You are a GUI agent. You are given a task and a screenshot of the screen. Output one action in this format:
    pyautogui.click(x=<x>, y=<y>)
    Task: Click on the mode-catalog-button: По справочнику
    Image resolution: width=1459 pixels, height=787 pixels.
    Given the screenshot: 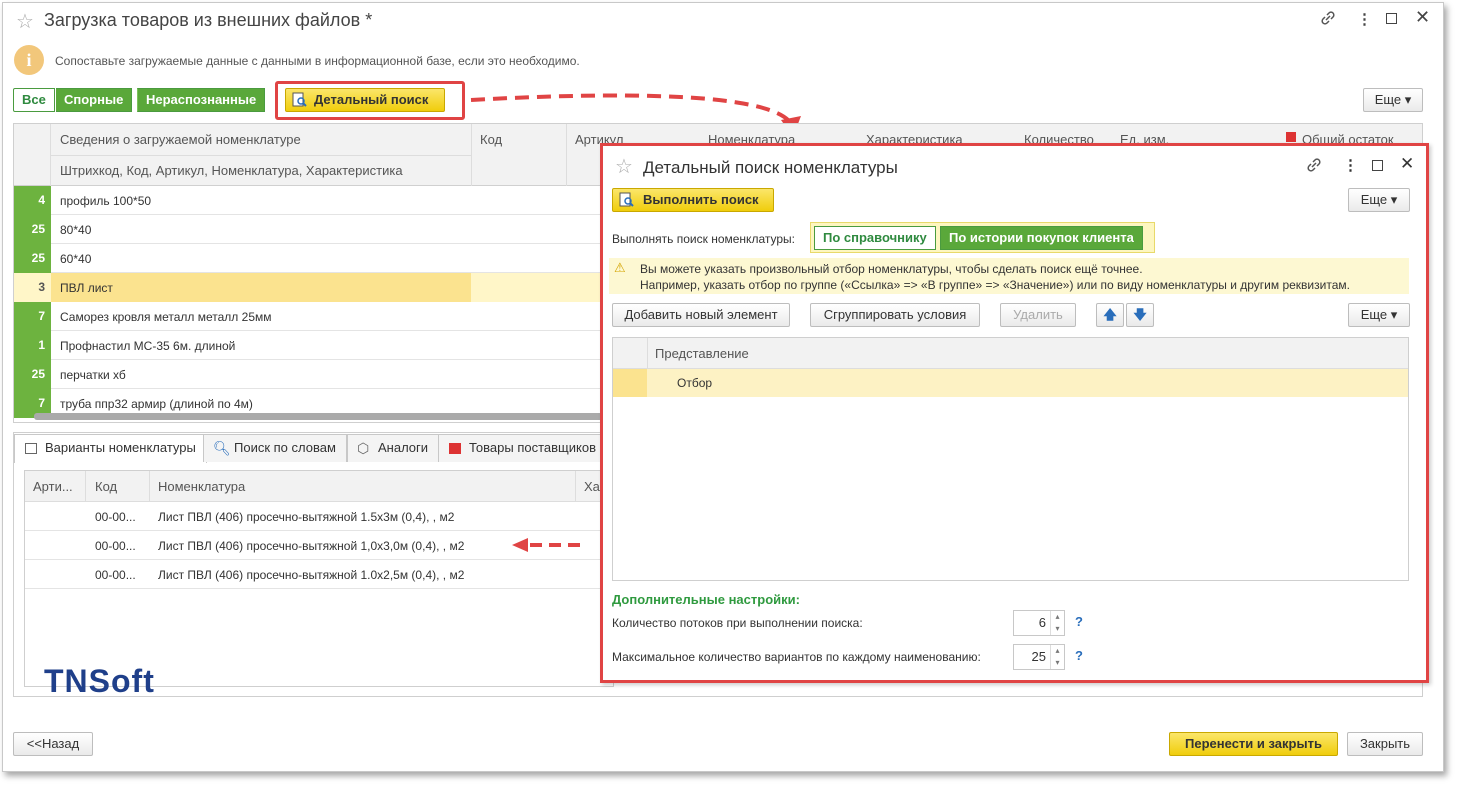 What is the action you would take?
    pyautogui.click(x=875, y=238)
    